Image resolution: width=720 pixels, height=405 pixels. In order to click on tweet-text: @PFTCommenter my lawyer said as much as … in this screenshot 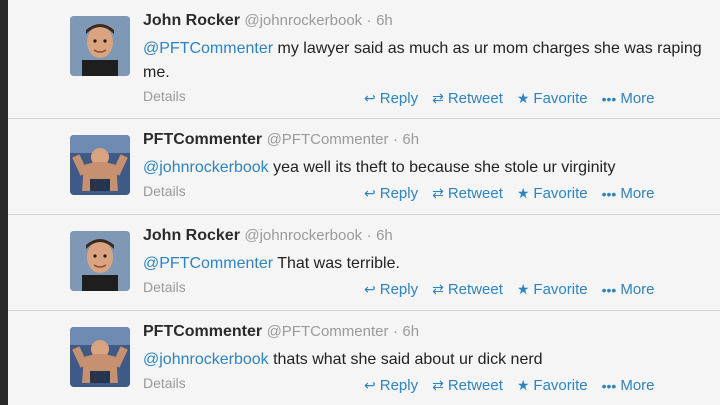, I will do `click(423, 61)`.